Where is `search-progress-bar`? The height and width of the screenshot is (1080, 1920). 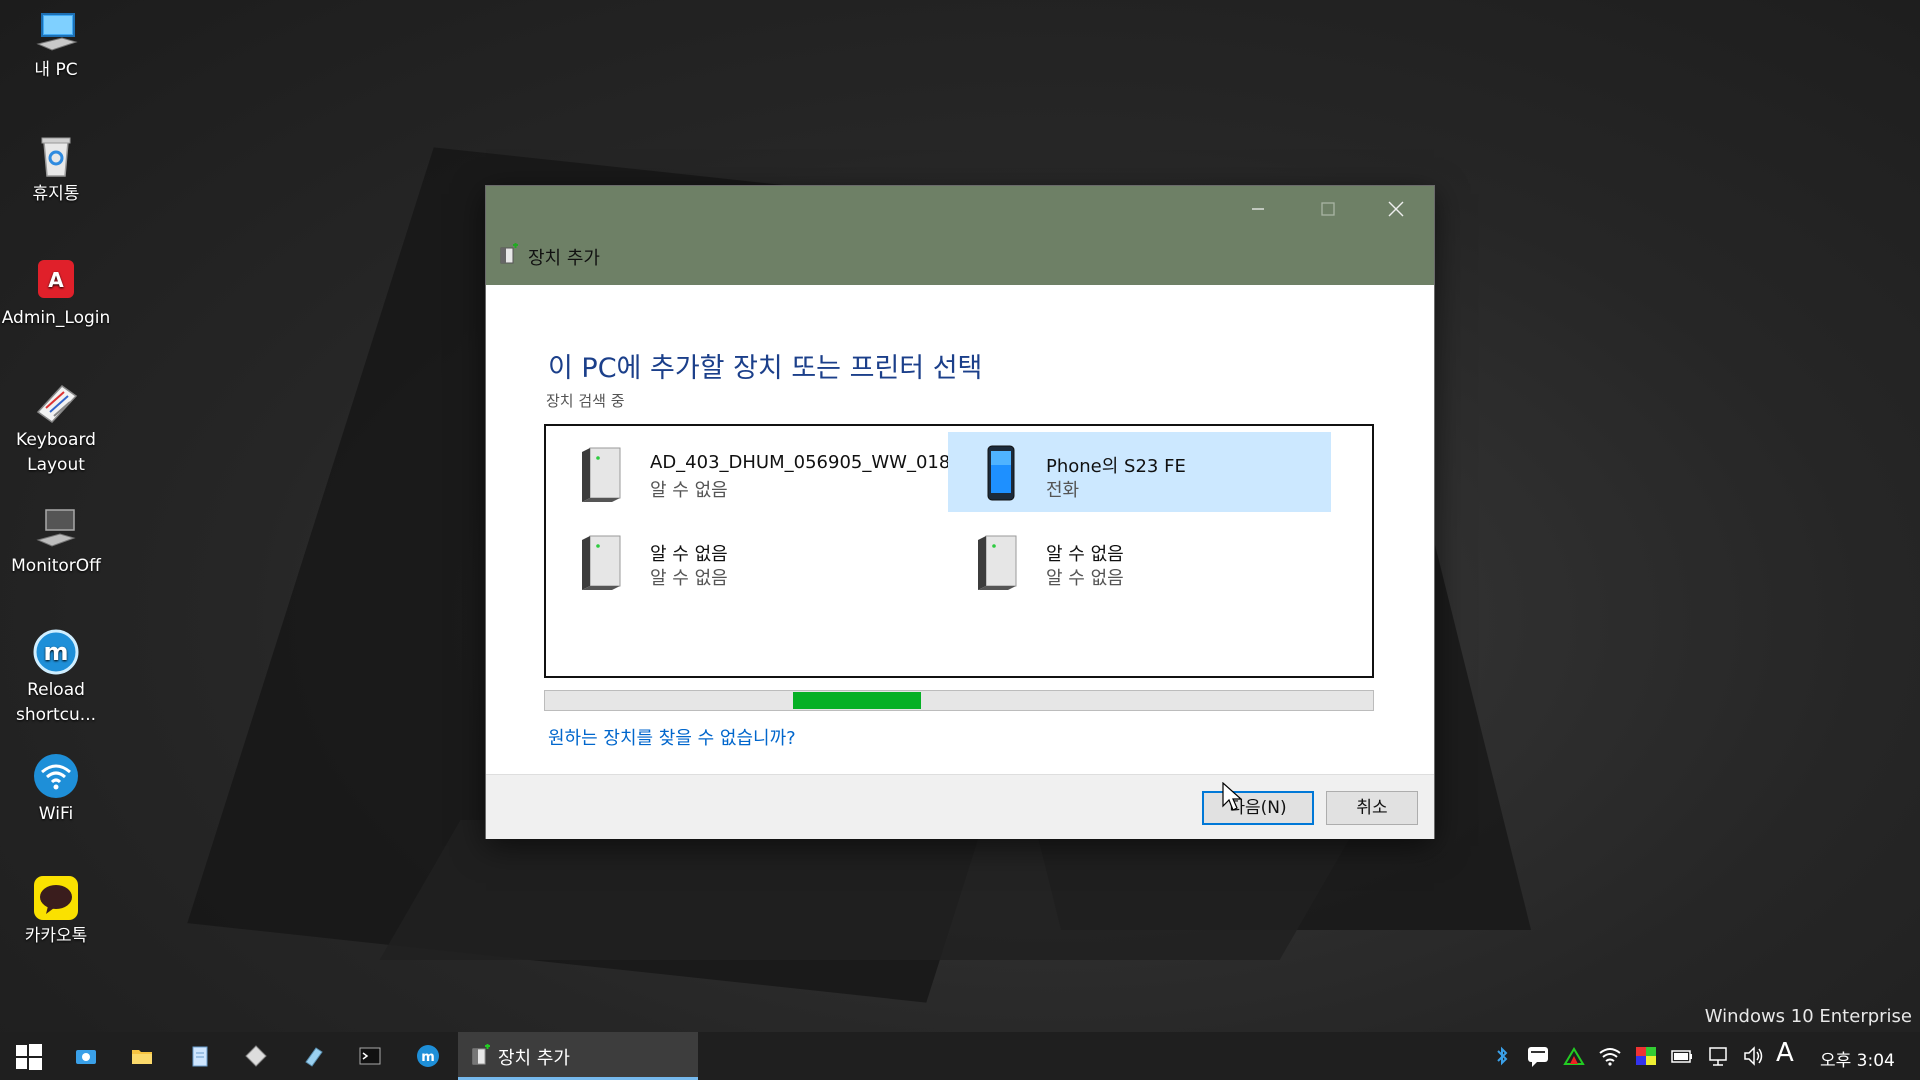
search-progress-bar is located at coordinates (959, 700).